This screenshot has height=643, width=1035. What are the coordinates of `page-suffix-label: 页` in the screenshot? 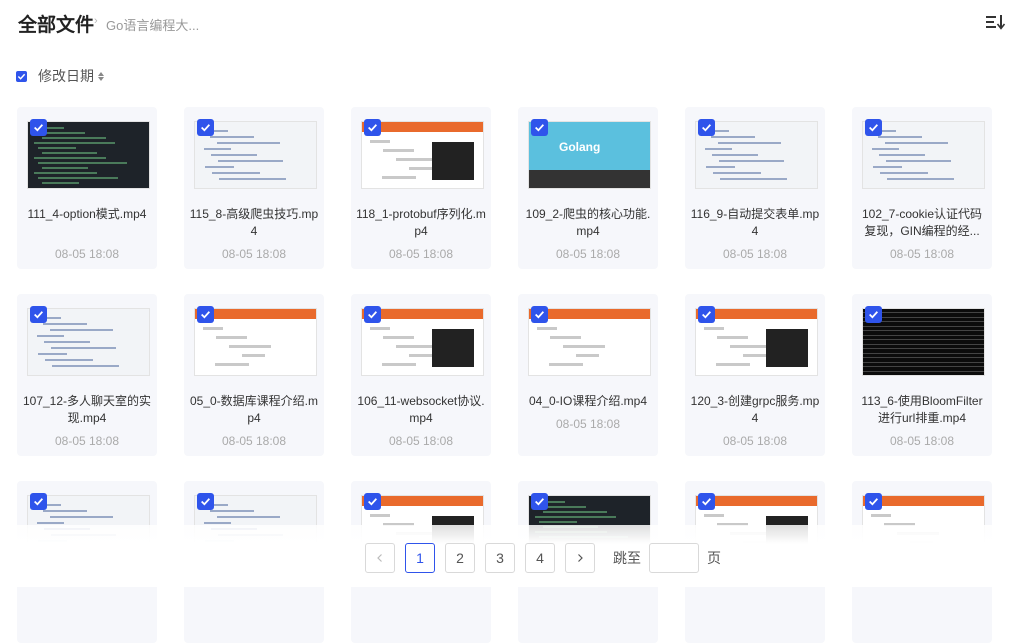 It's located at (714, 558).